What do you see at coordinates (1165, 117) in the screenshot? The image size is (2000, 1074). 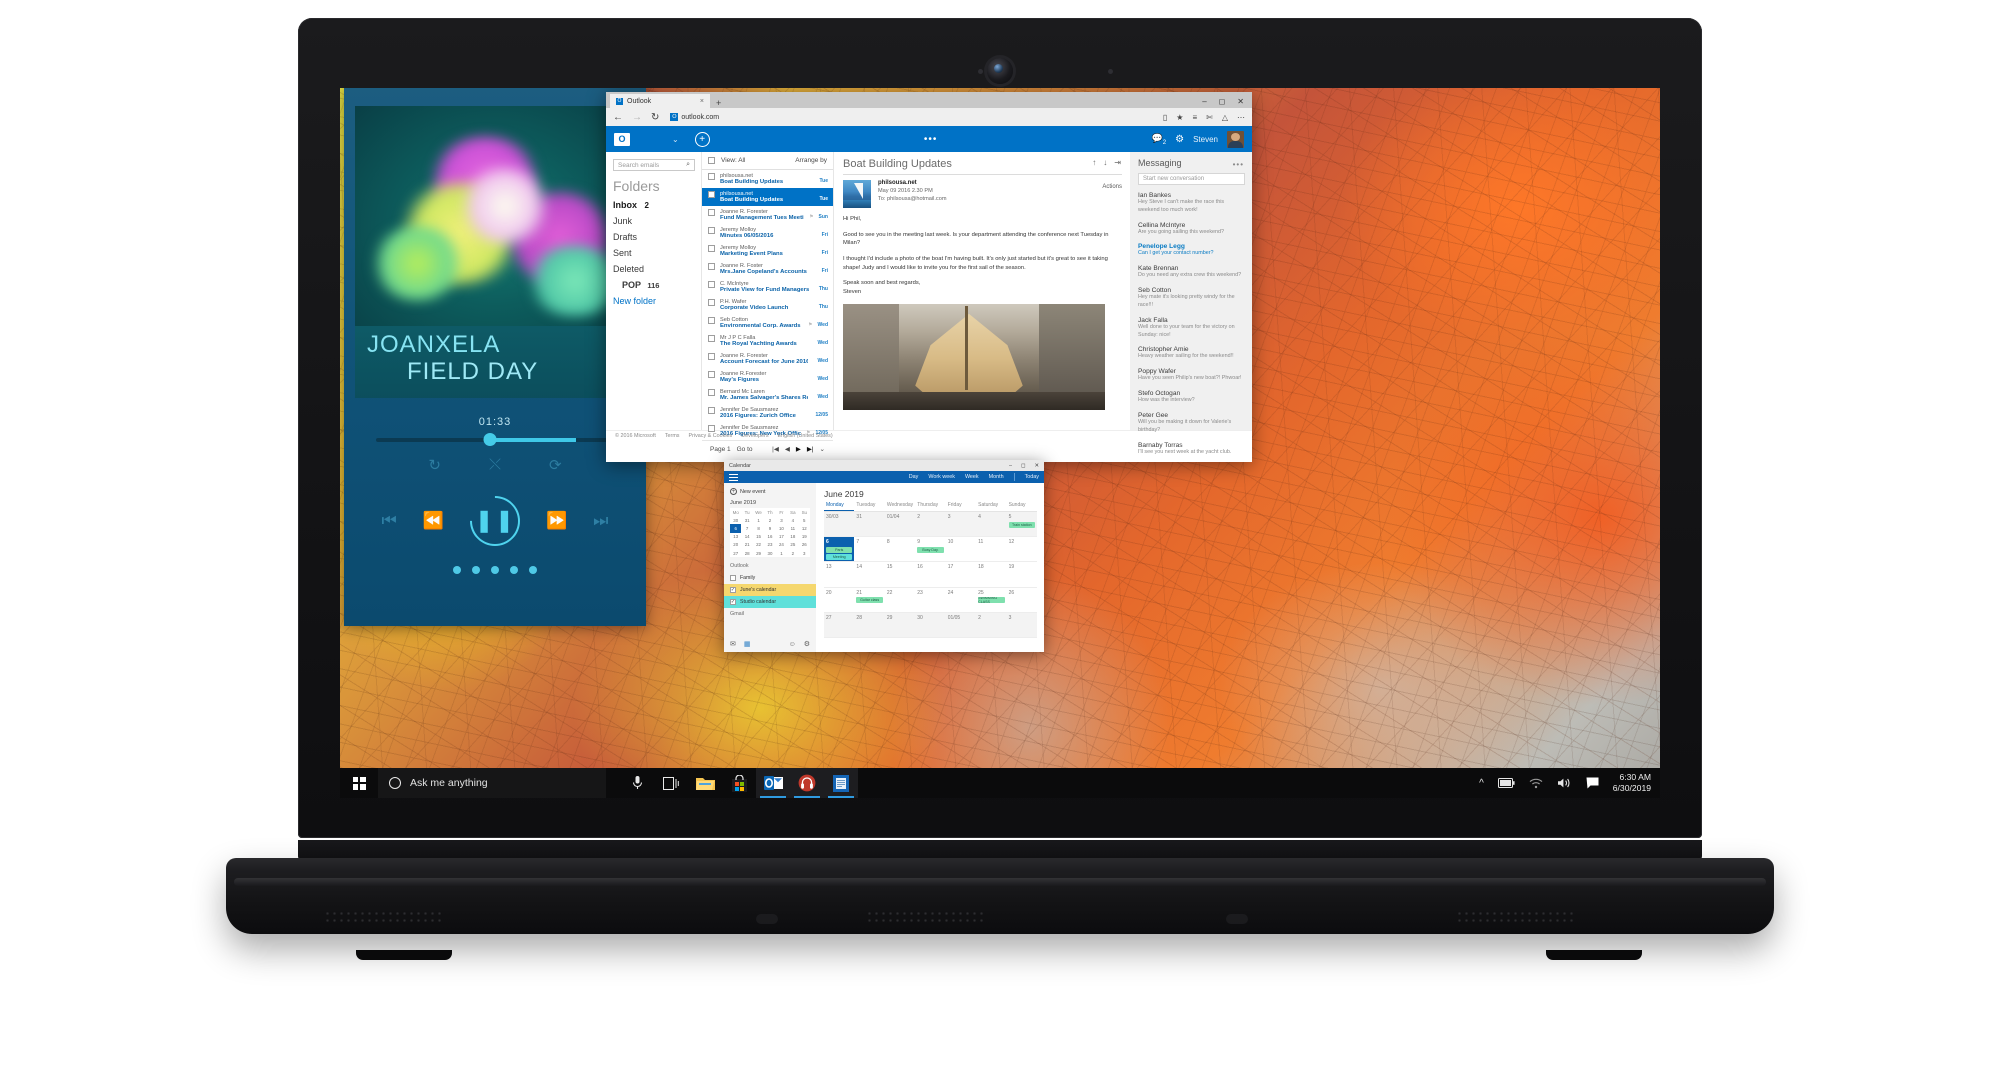 I see `reading-view-icon: ▯` at bounding box center [1165, 117].